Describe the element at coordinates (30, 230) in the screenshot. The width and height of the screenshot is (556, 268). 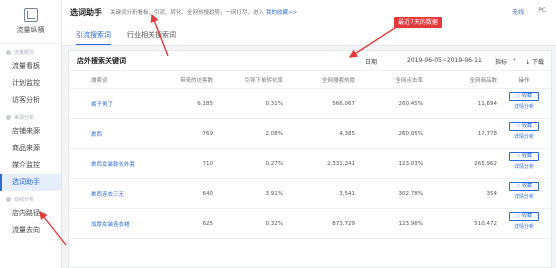
I see `sidebar-item-traffic-outflow: 流量去向` at that location.